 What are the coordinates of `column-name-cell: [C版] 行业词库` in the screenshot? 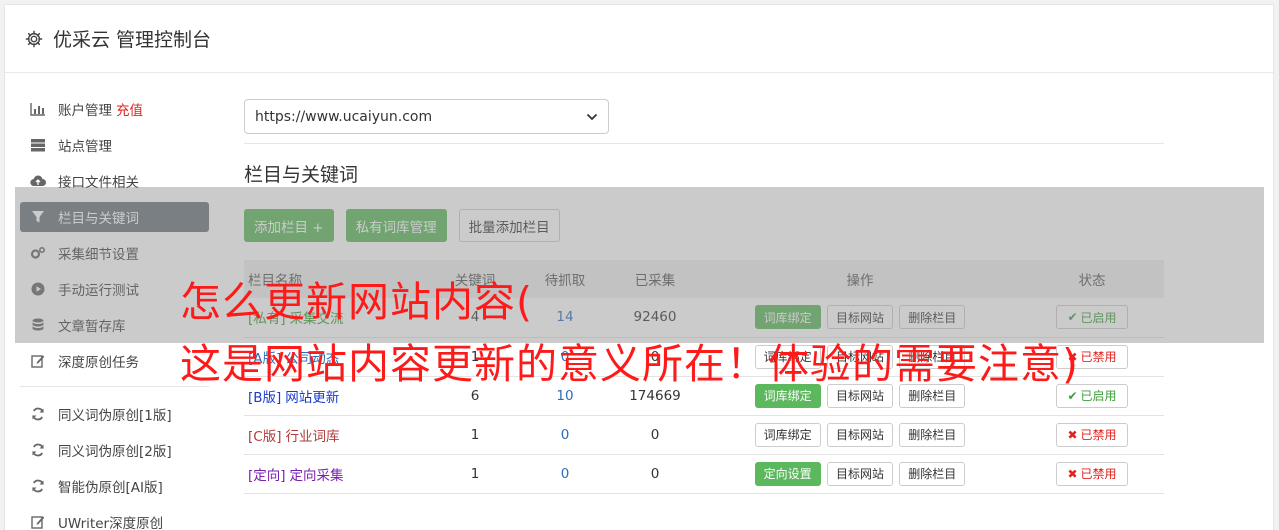 It's located at (337, 435).